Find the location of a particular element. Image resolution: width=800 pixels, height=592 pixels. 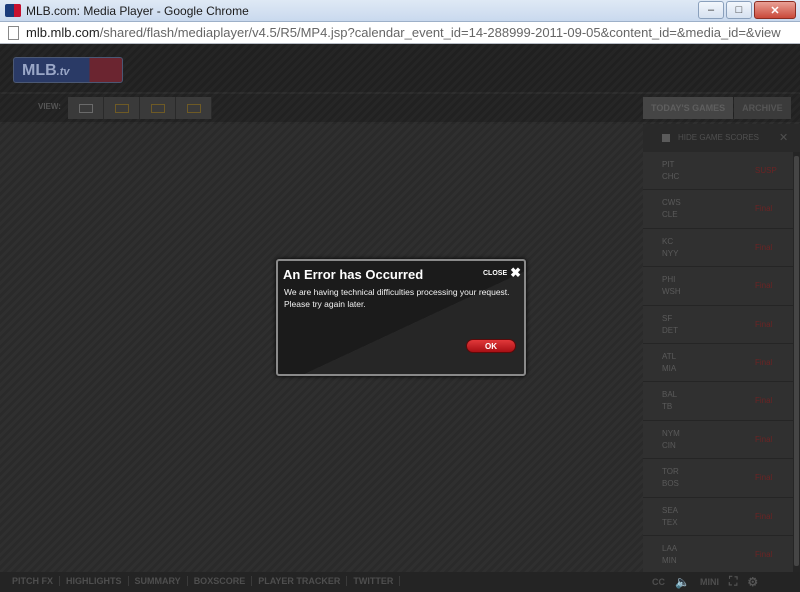

view-quad-button is located at coordinates (194, 108).